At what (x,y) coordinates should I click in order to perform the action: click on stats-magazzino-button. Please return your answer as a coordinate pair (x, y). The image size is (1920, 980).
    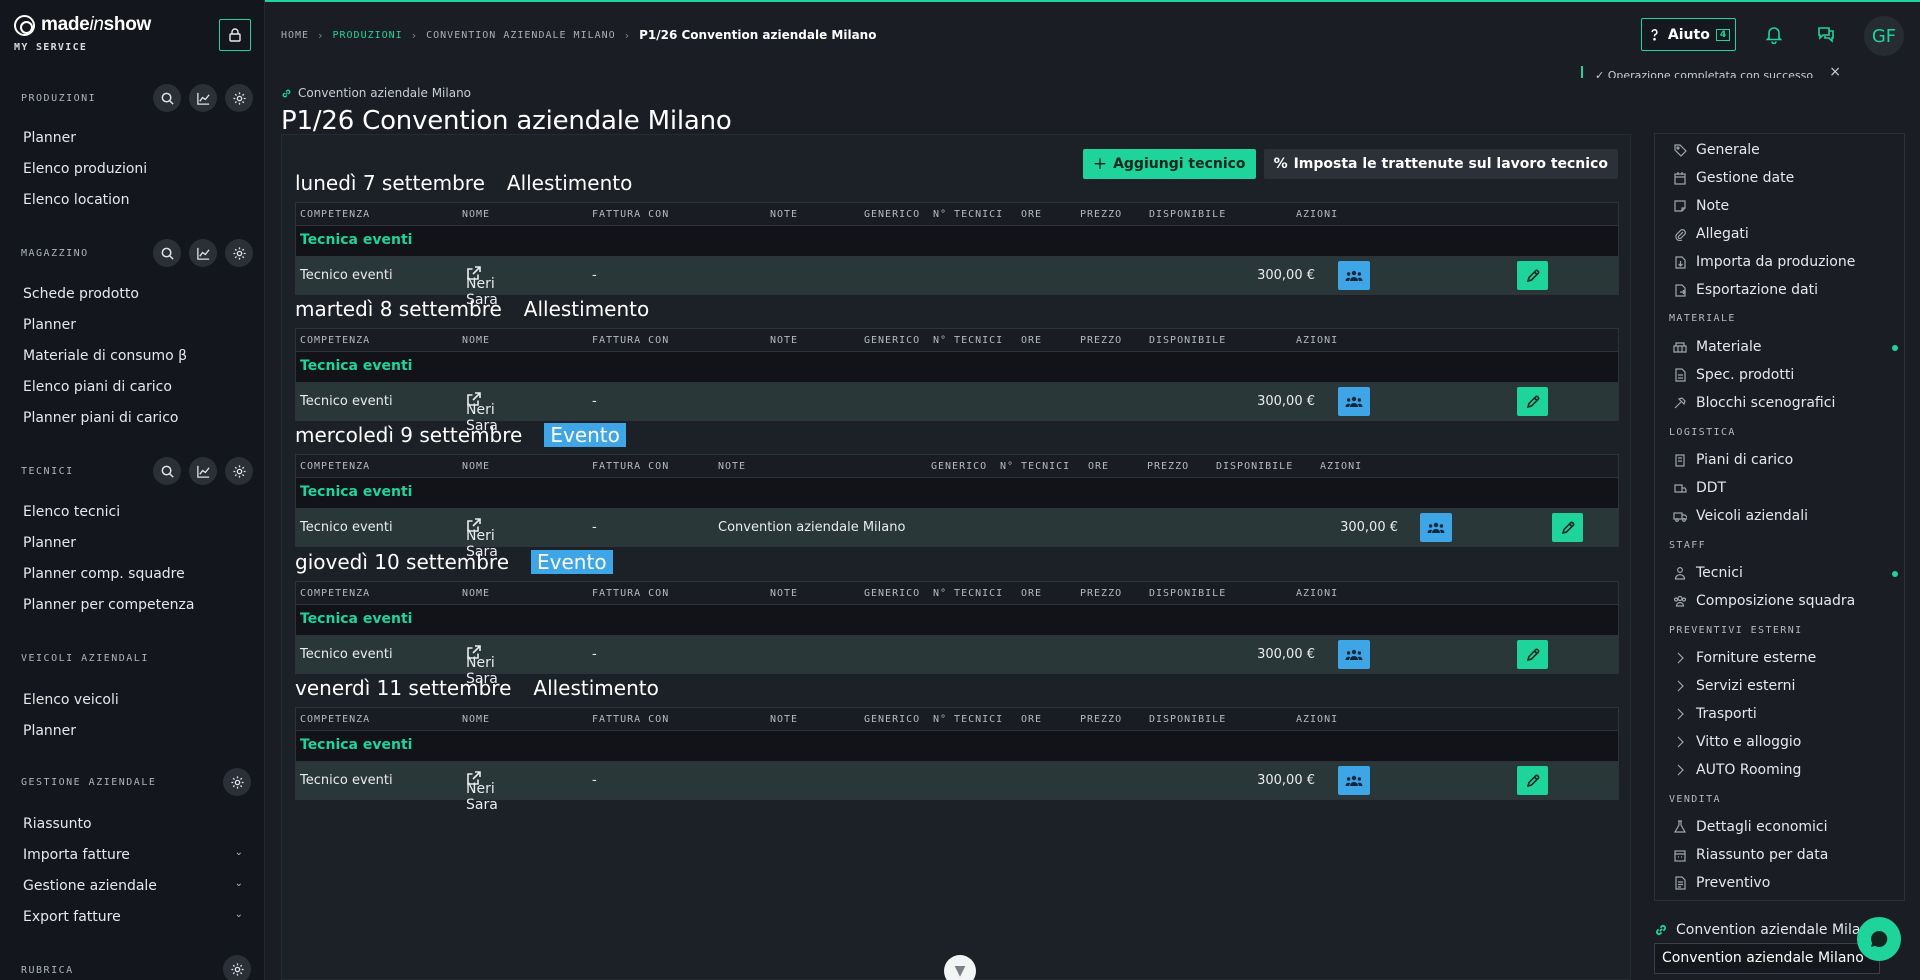
    Looking at the image, I should click on (203, 253).